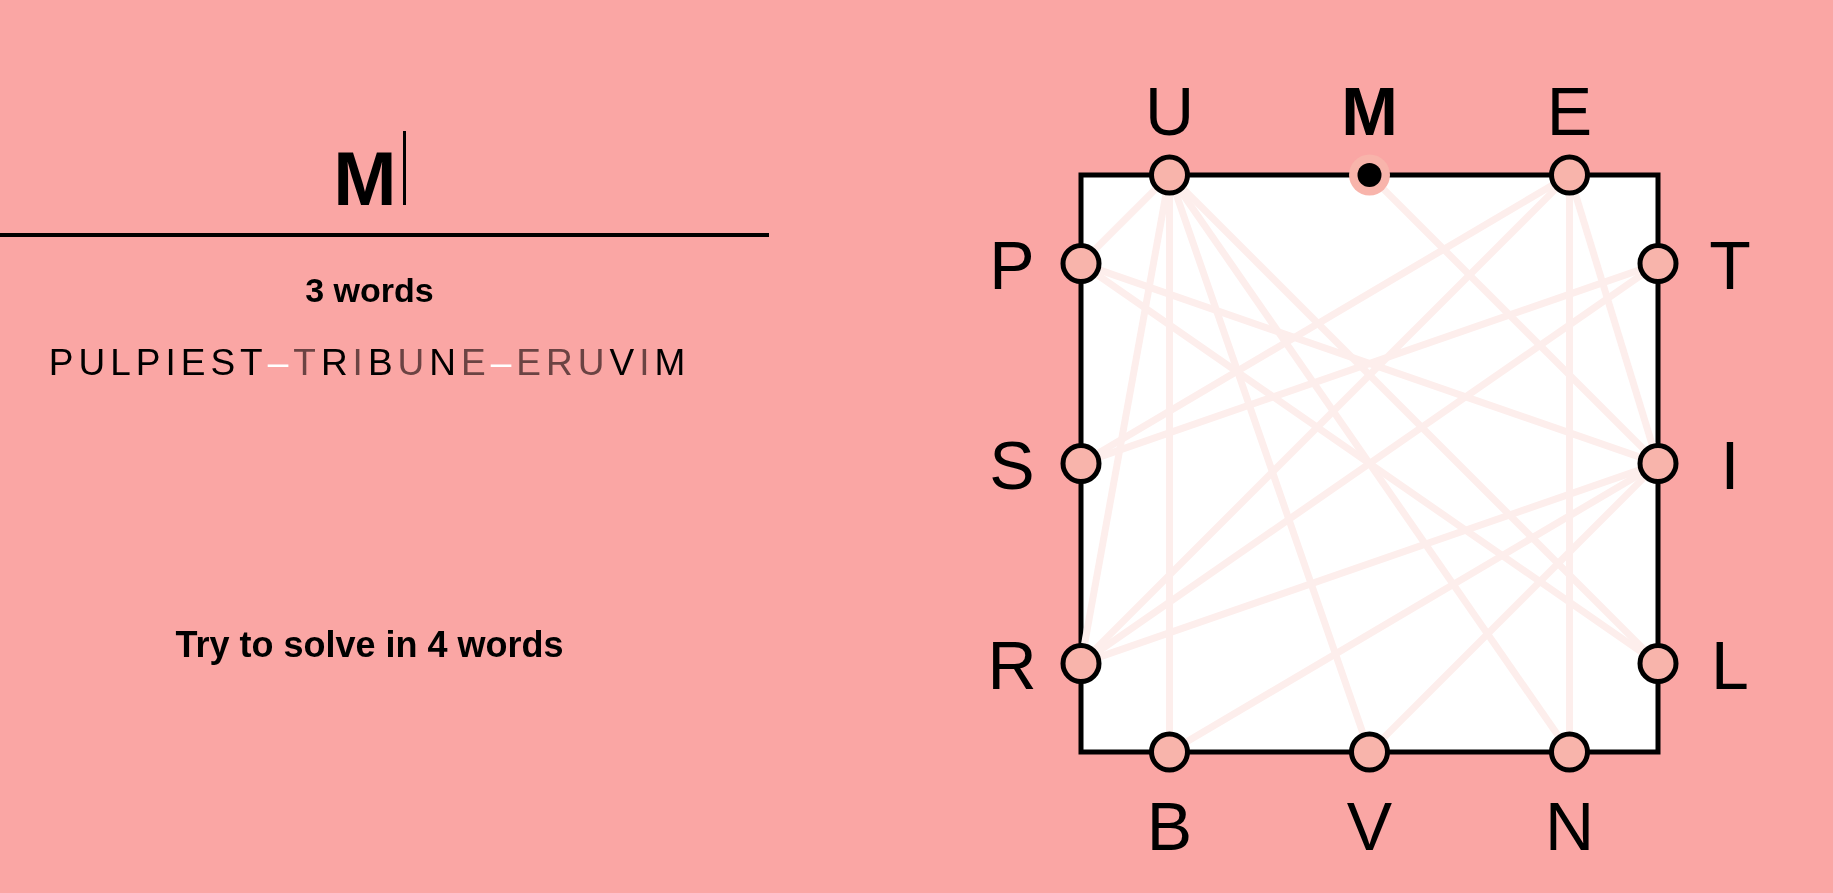 Image resolution: width=1833 pixels, height=893 pixels. I want to click on word-entry-field: M, so click(384, 184).